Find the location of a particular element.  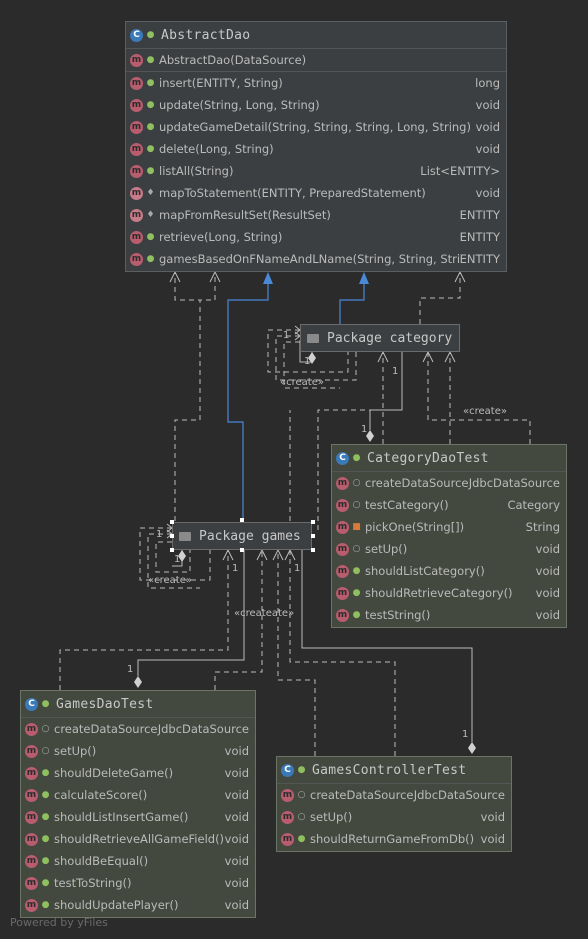

package-folder-icon is located at coordinates (185, 536).